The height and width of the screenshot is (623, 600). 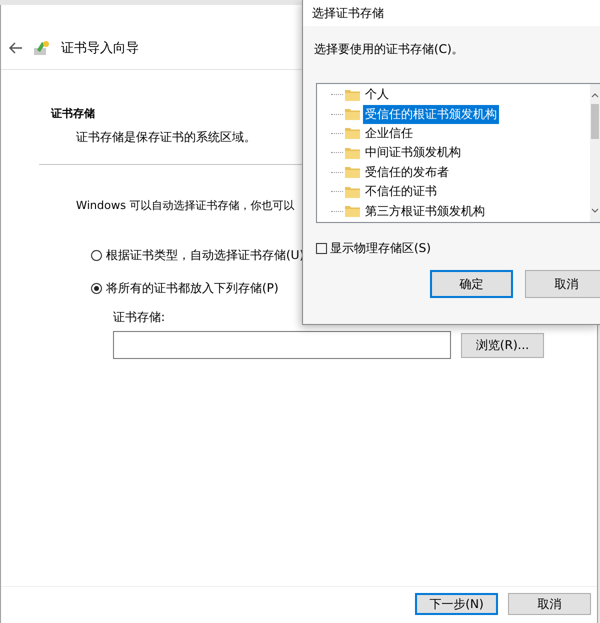 I want to click on checkbox, so click(x=321, y=248).